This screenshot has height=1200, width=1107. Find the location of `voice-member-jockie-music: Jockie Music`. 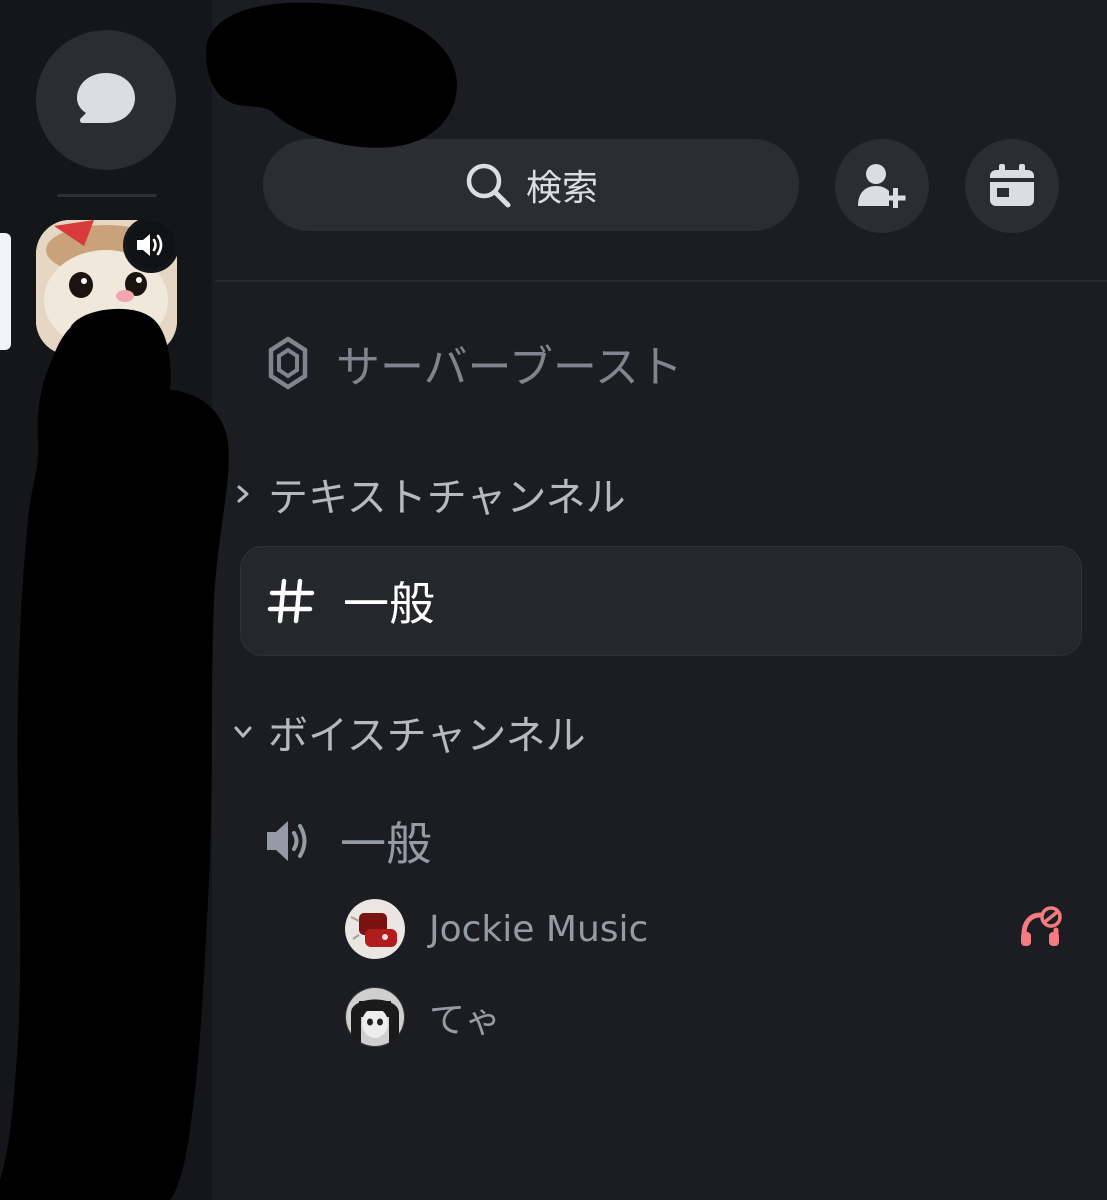

voice-member-jockie-music: Jockie Music is located at coordinates (496, 929).